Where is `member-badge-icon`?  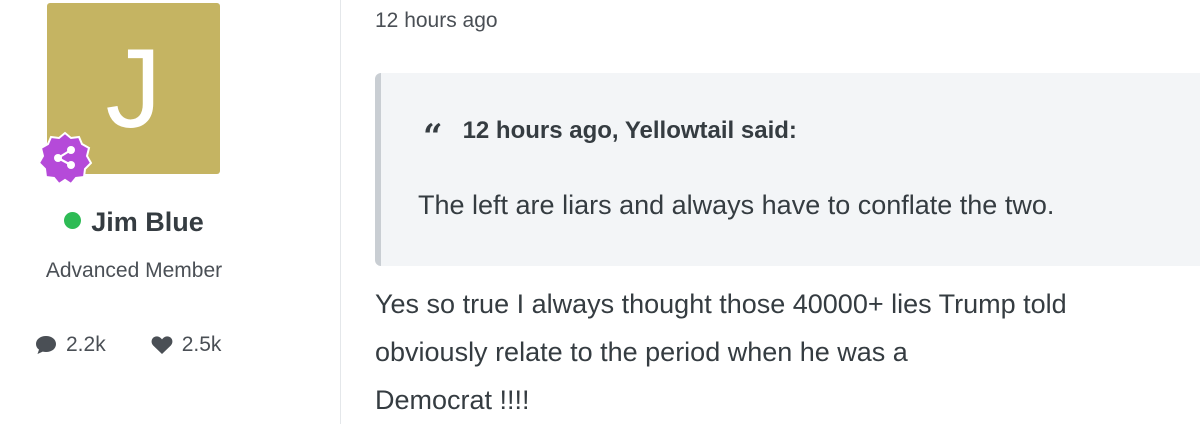 member-badge-icon is located at coordinates (65, 157).